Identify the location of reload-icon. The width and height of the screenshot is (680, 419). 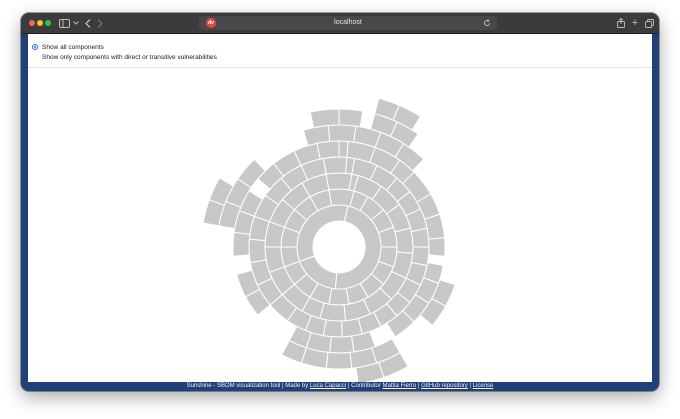
(487, 23).